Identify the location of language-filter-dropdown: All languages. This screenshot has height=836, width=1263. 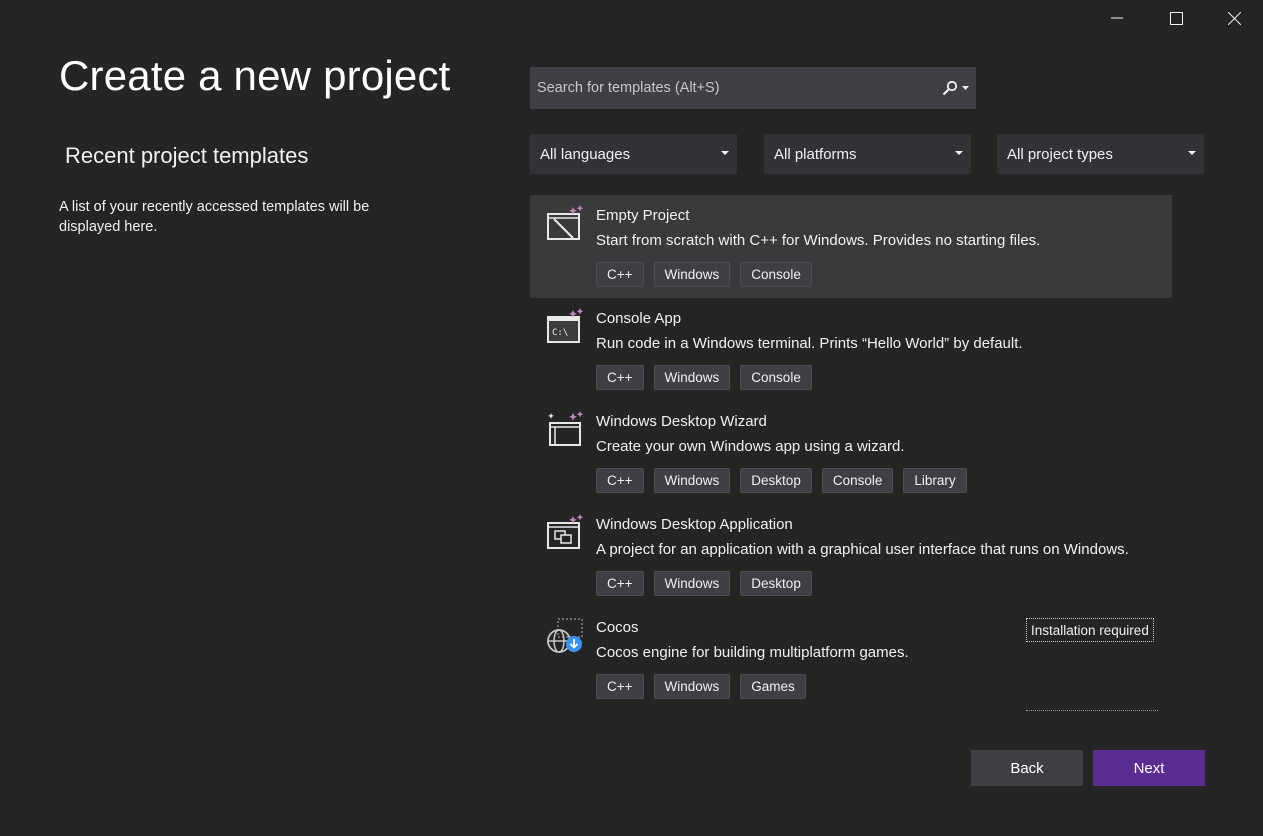
(633, 154).